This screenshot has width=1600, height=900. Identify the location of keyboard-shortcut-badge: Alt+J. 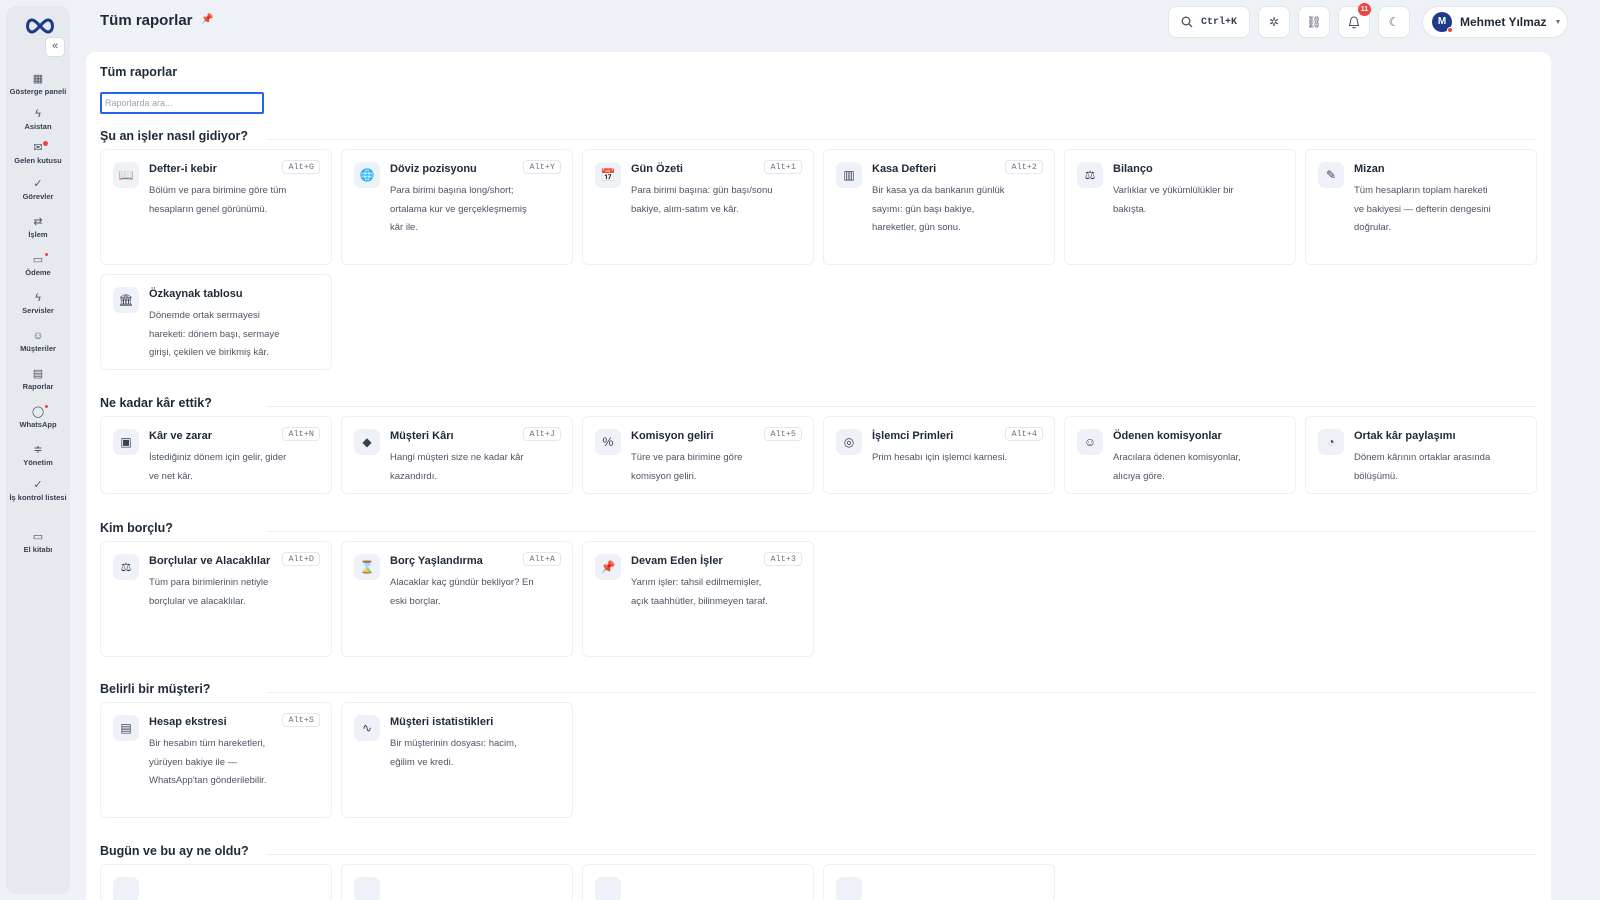
(542, 434).